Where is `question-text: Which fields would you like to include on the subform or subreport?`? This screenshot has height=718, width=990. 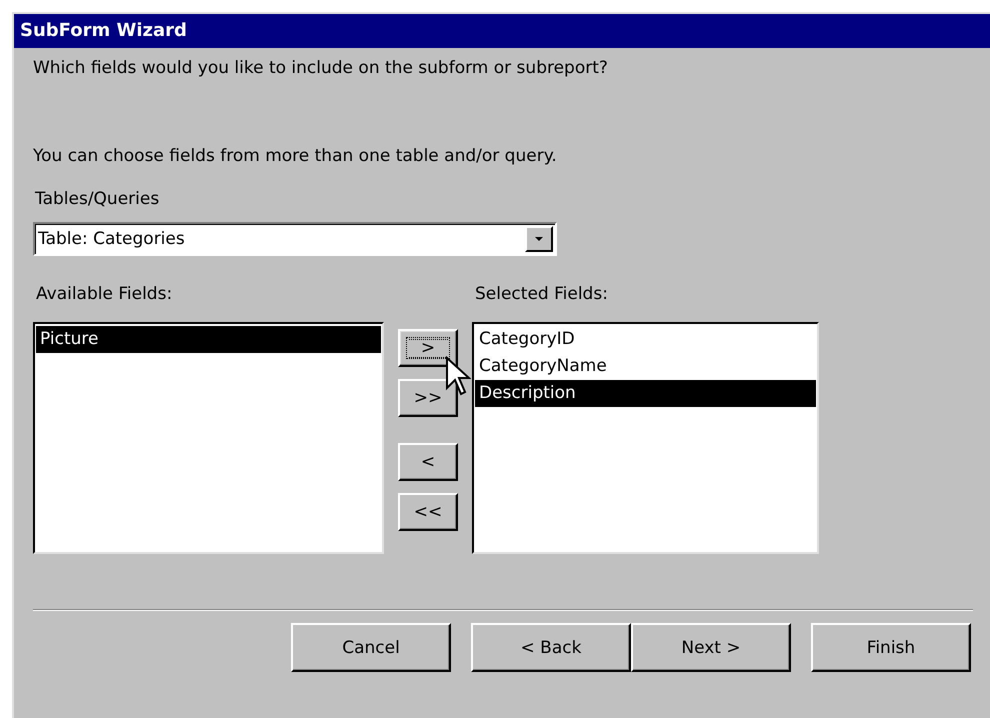 question-text: Which fields would you like to include on the subform or subreport? is located at coordinates (321, 68).